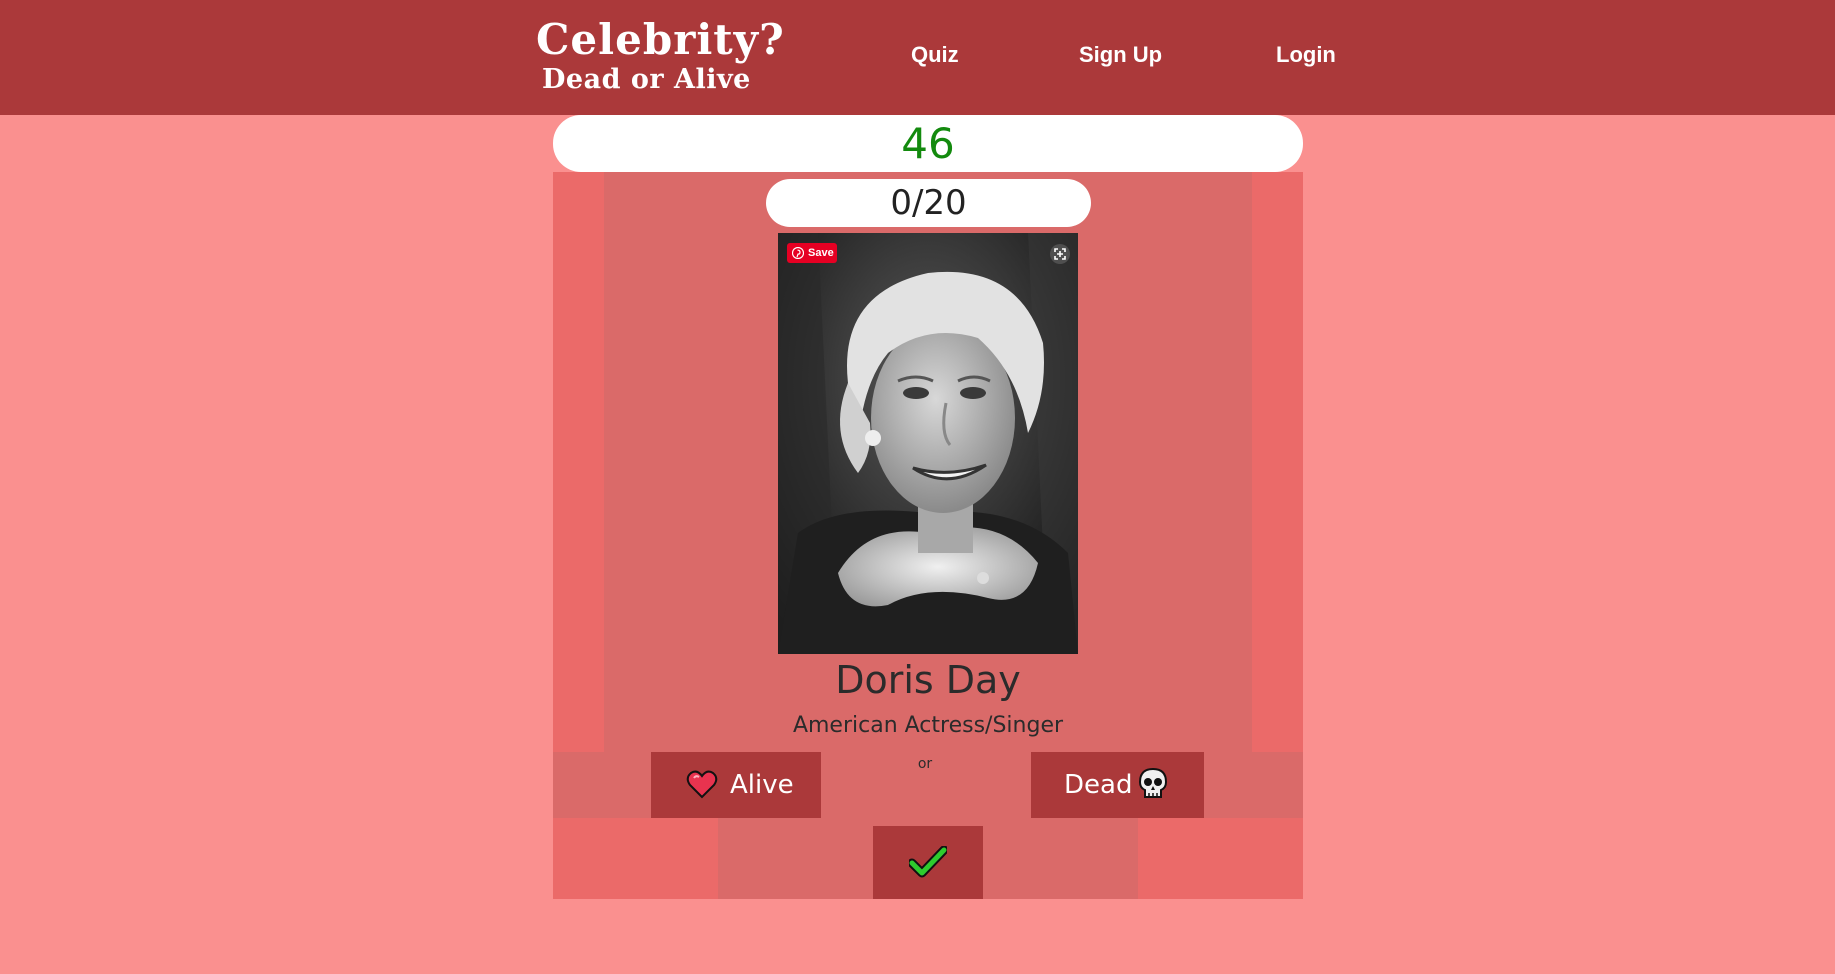  What do you see at coordinates (1120, 55) in the screenshot?
I see `nav-link-sign-up: Sign Up` at bounding box center [1120, 55].